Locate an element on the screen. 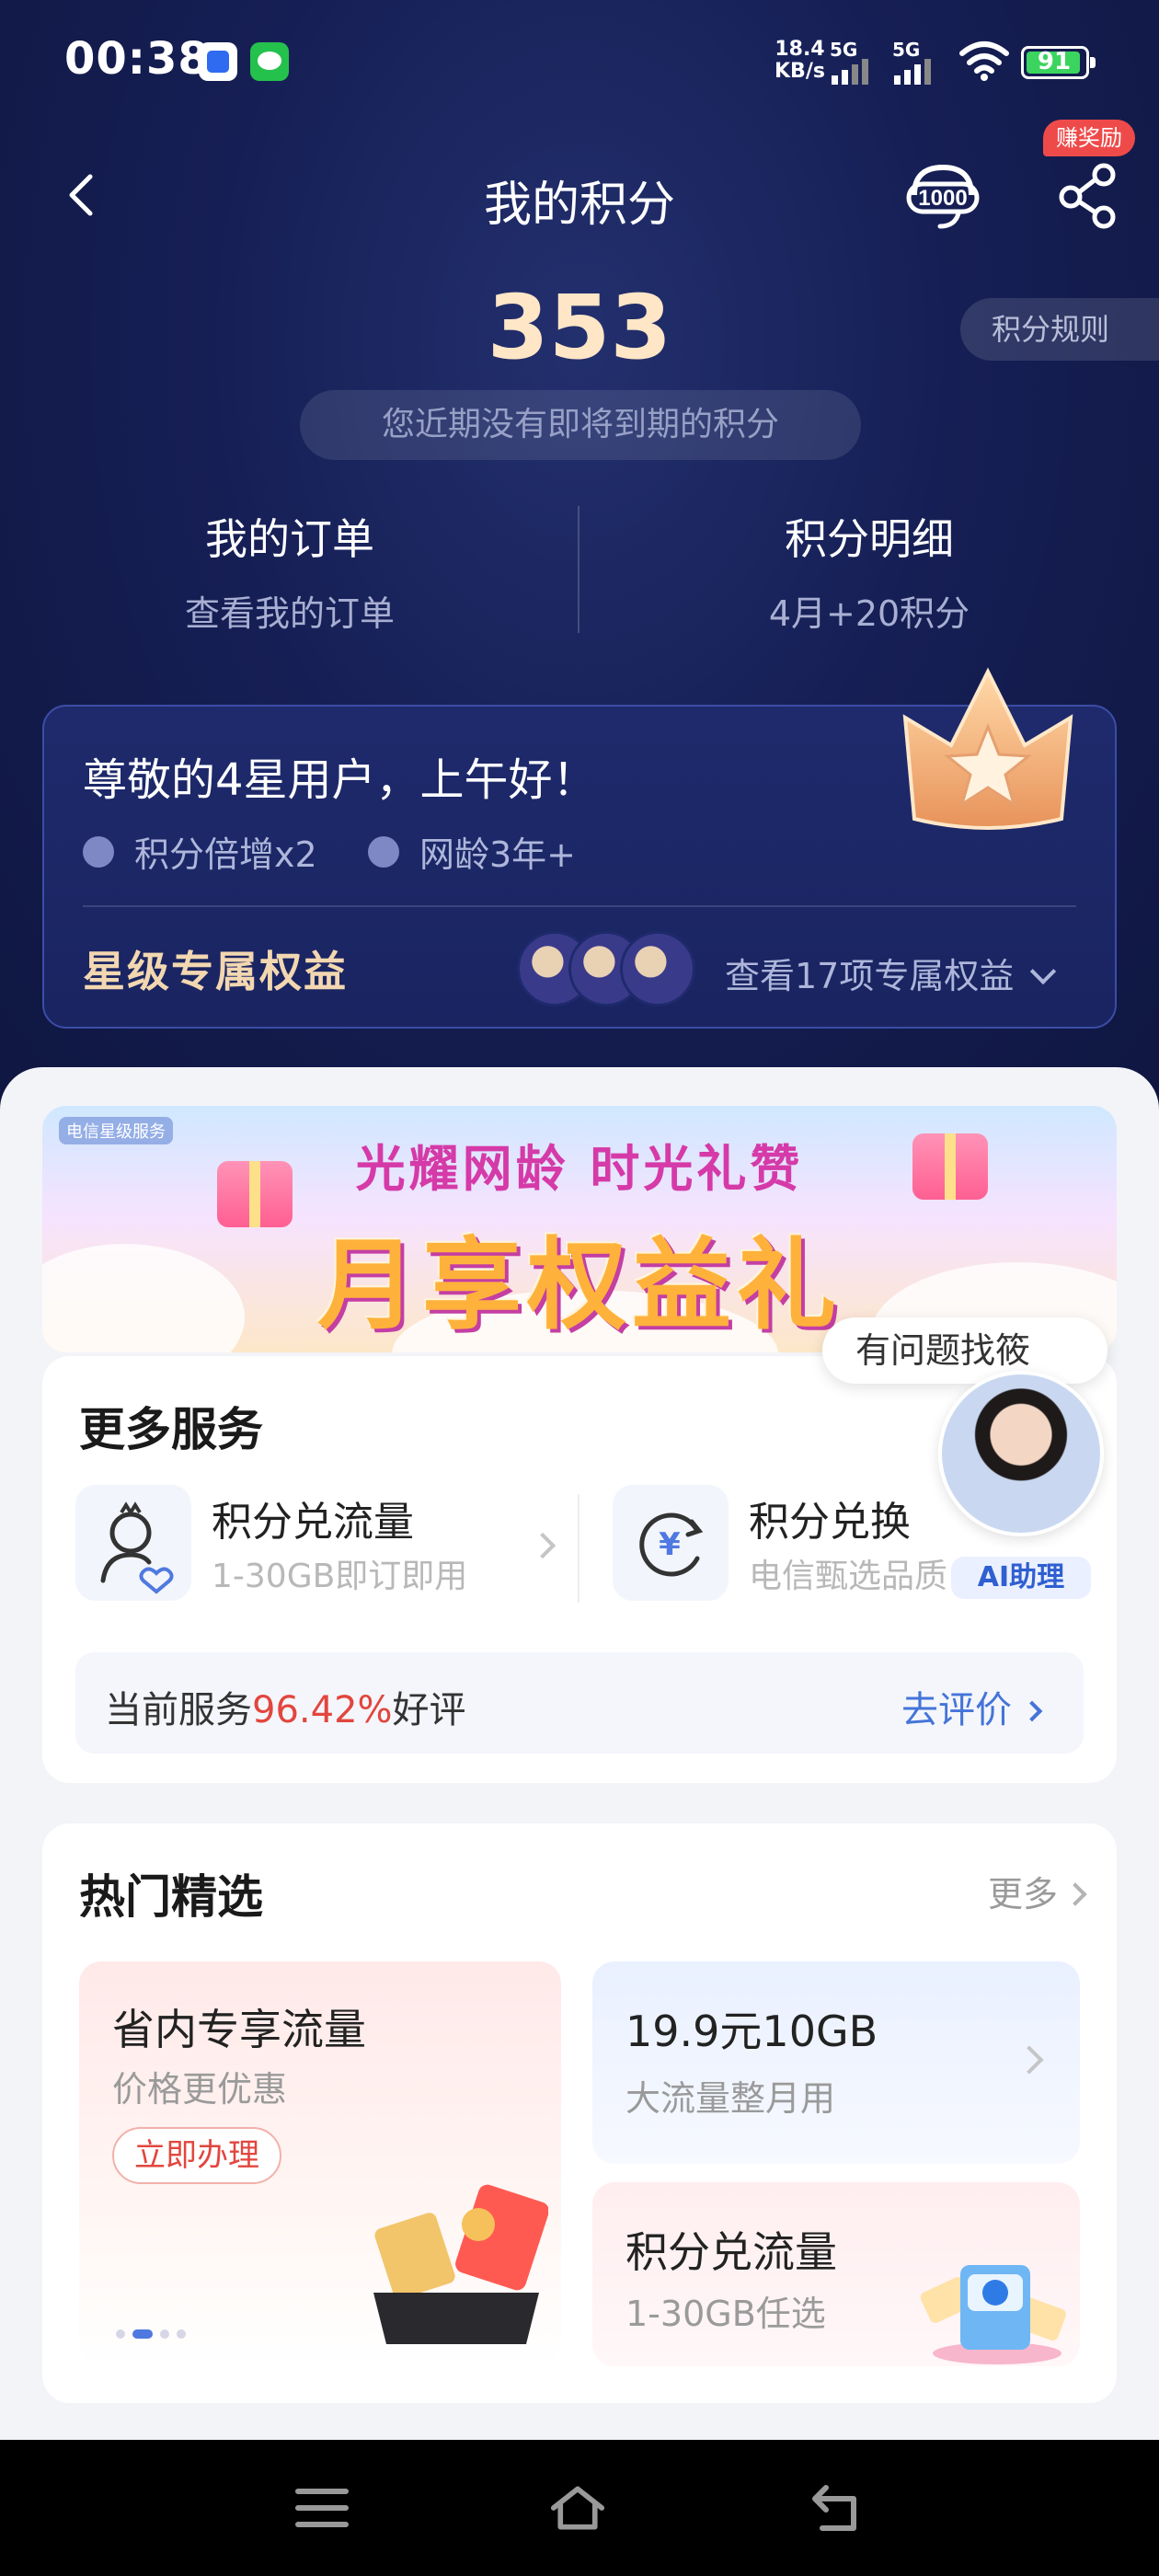  page-title: 我的积分 is located at coordinates (579, 205).